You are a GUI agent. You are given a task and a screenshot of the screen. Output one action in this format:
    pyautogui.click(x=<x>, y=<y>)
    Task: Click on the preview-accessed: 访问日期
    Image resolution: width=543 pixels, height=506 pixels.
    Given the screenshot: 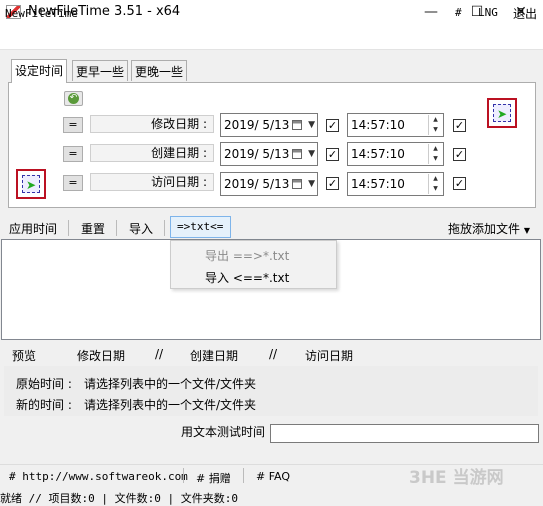 What is the action you would take?
    pyautogui.click(x=329, y=356)
    